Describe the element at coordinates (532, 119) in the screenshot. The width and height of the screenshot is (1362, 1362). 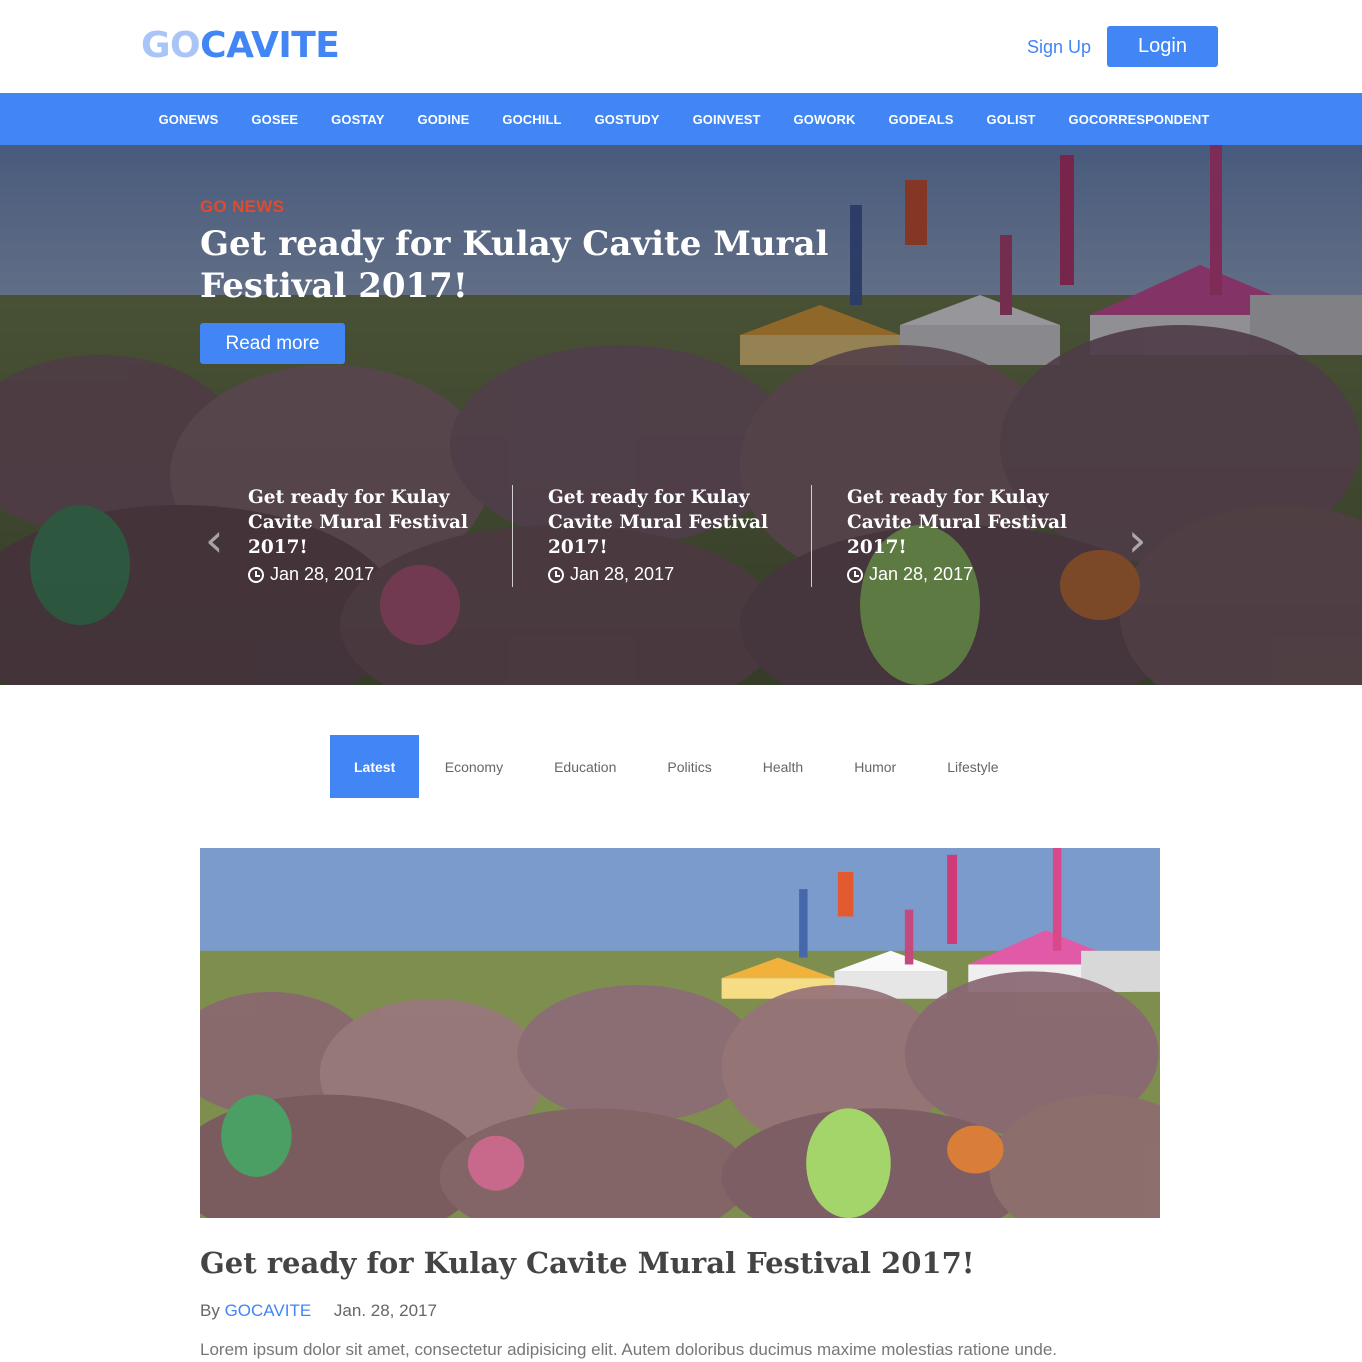
I see `nav-item-gochill: GOCHILL` at that location.